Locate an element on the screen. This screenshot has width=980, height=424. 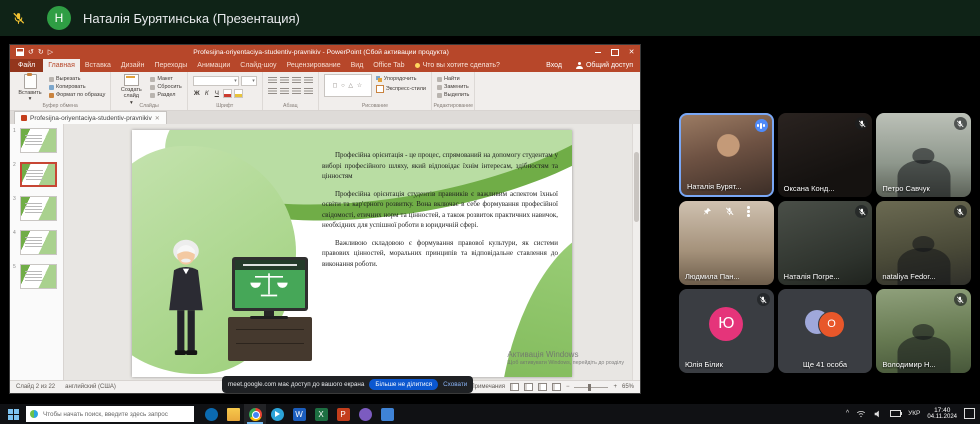
zoom-in-button: + is located at coordinates (615, 387).